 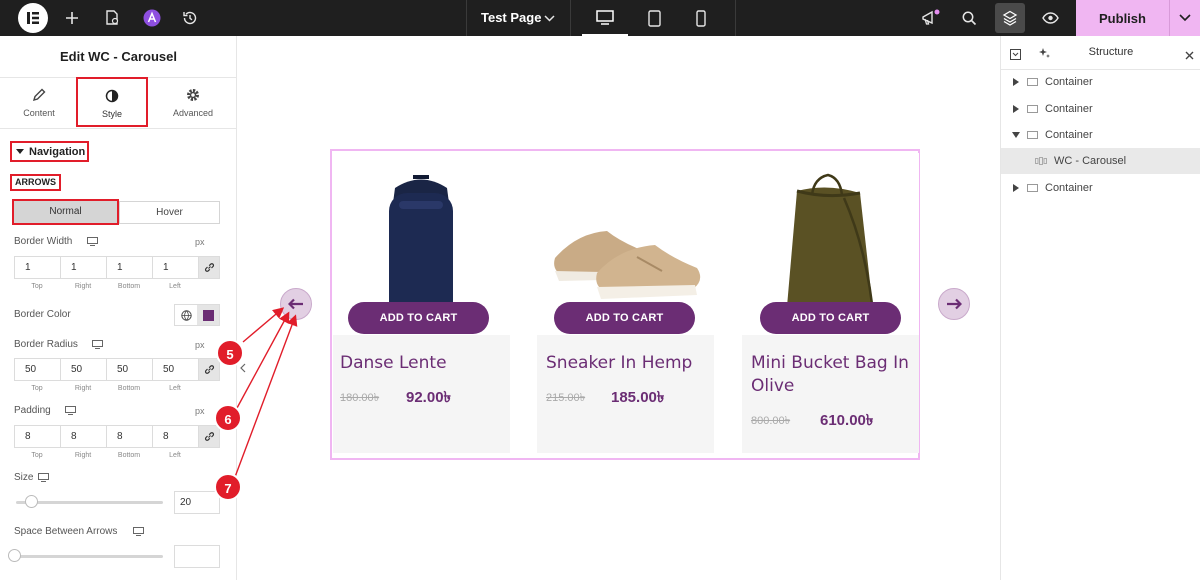 I want to click on callout-badge-5: 5, so click(x=230, y=353).